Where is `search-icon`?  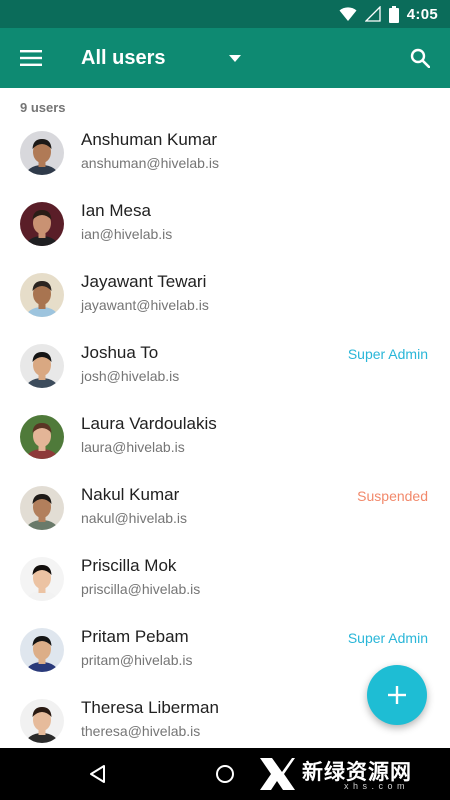
search-icon is located at coordinates (420, 58).